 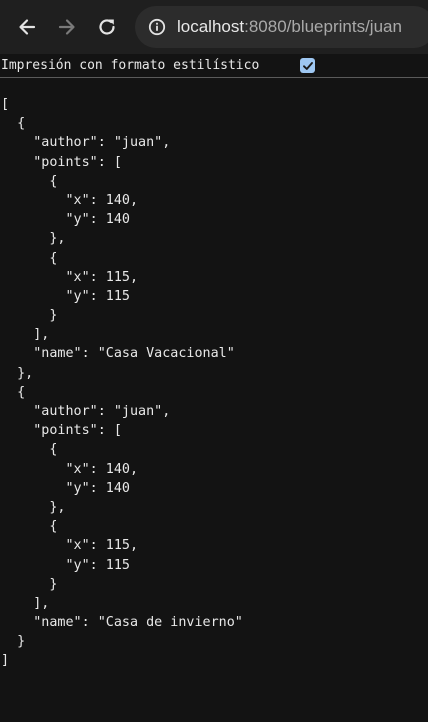 I want to click on forward-button, so click(x=67, y=27).